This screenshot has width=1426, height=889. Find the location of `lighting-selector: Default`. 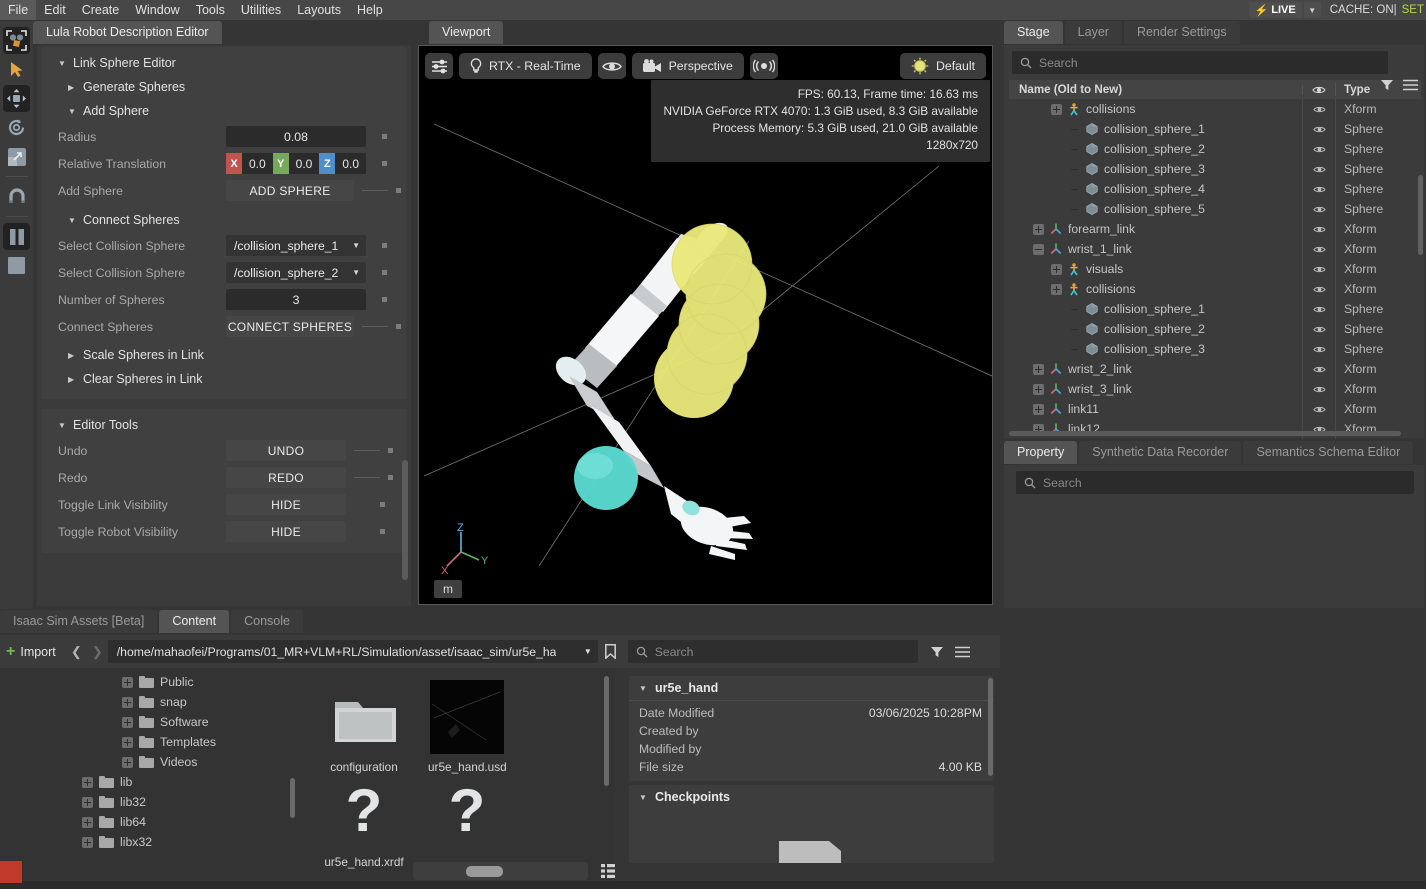

lighting-selector: Default is located at coordinates (943, 66).